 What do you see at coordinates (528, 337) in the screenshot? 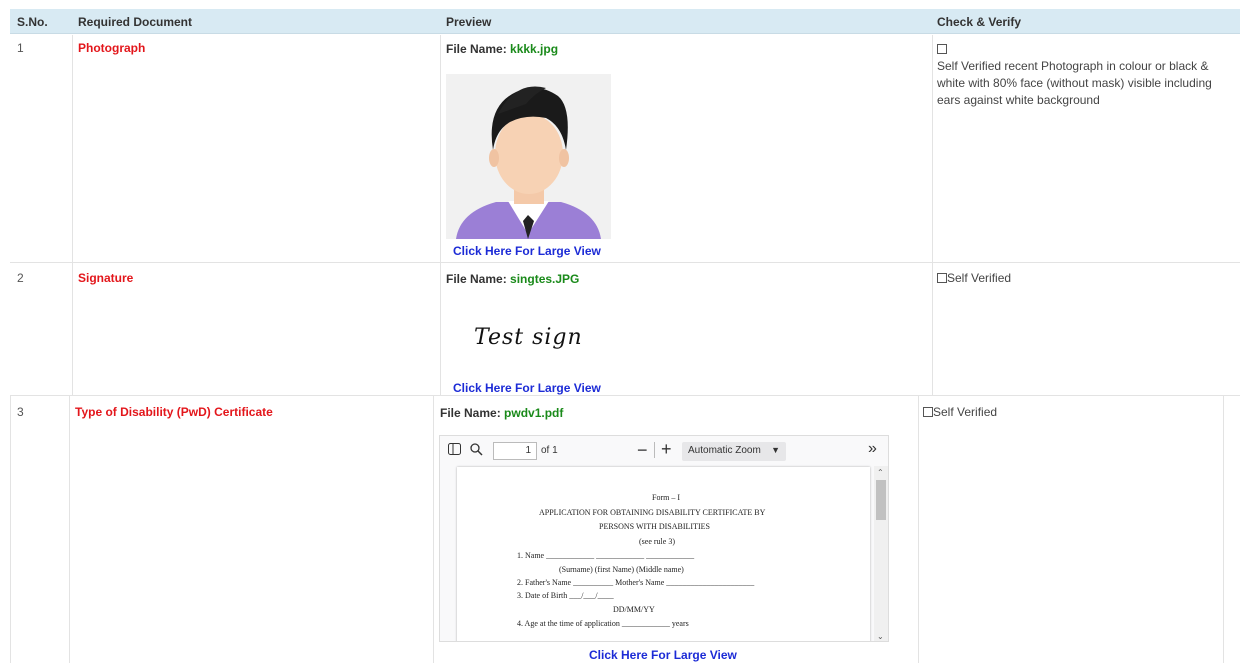
I see `signature-preview: Test sign` at bounding box center [528, 337].